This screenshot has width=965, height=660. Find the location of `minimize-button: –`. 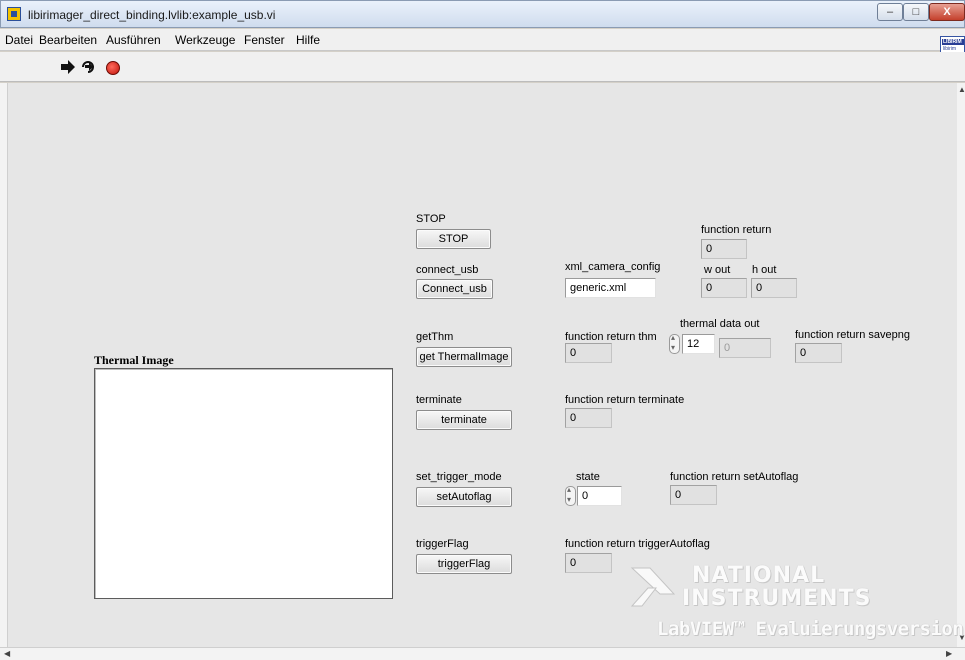

minimize-button: – is located at coordinates (890, 12).